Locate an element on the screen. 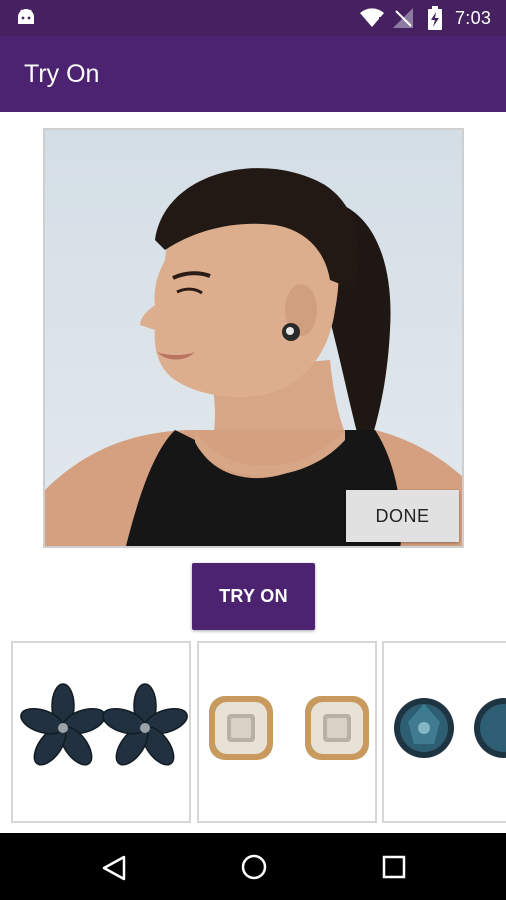 This screenshot has width=506, height=900. status-time: 7:03 is located at coordinates (473, 18).